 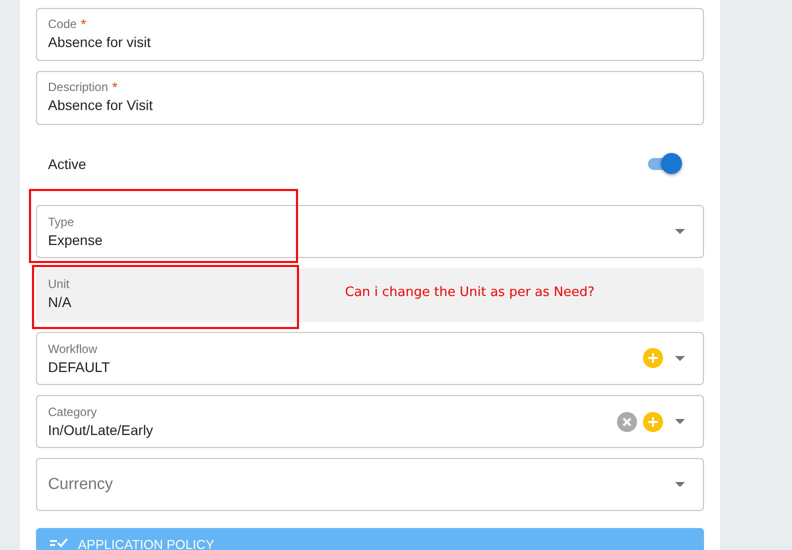 I want to click on field-label: Type, so click(x=61, y=222).